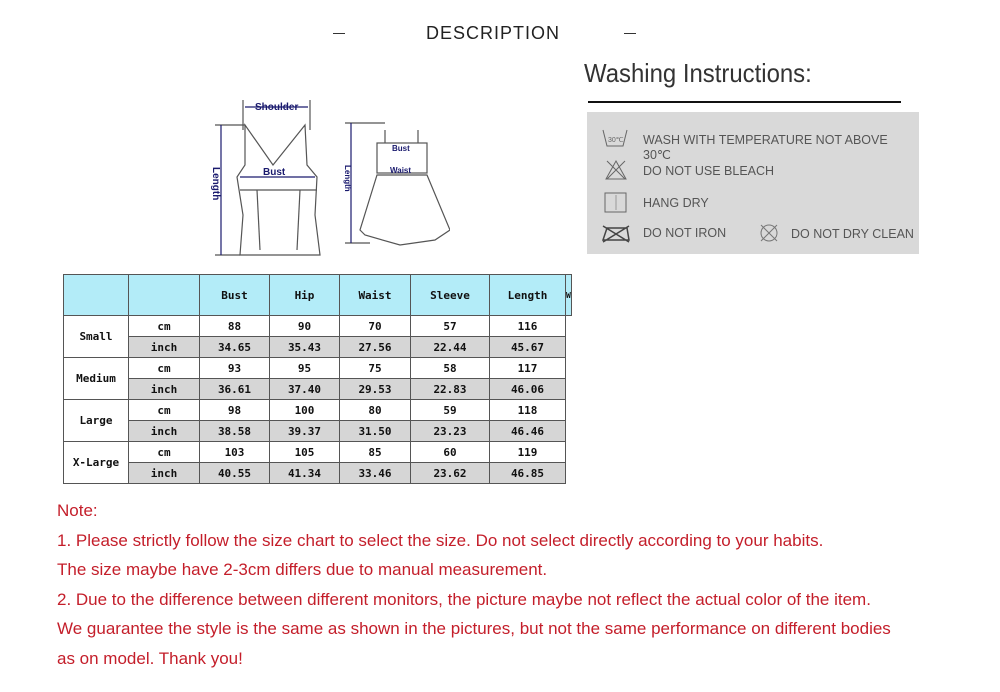 This screenshot has height=692, width=1000. I want to click on note-line: as on model. Thank you!, so click(150, 658).